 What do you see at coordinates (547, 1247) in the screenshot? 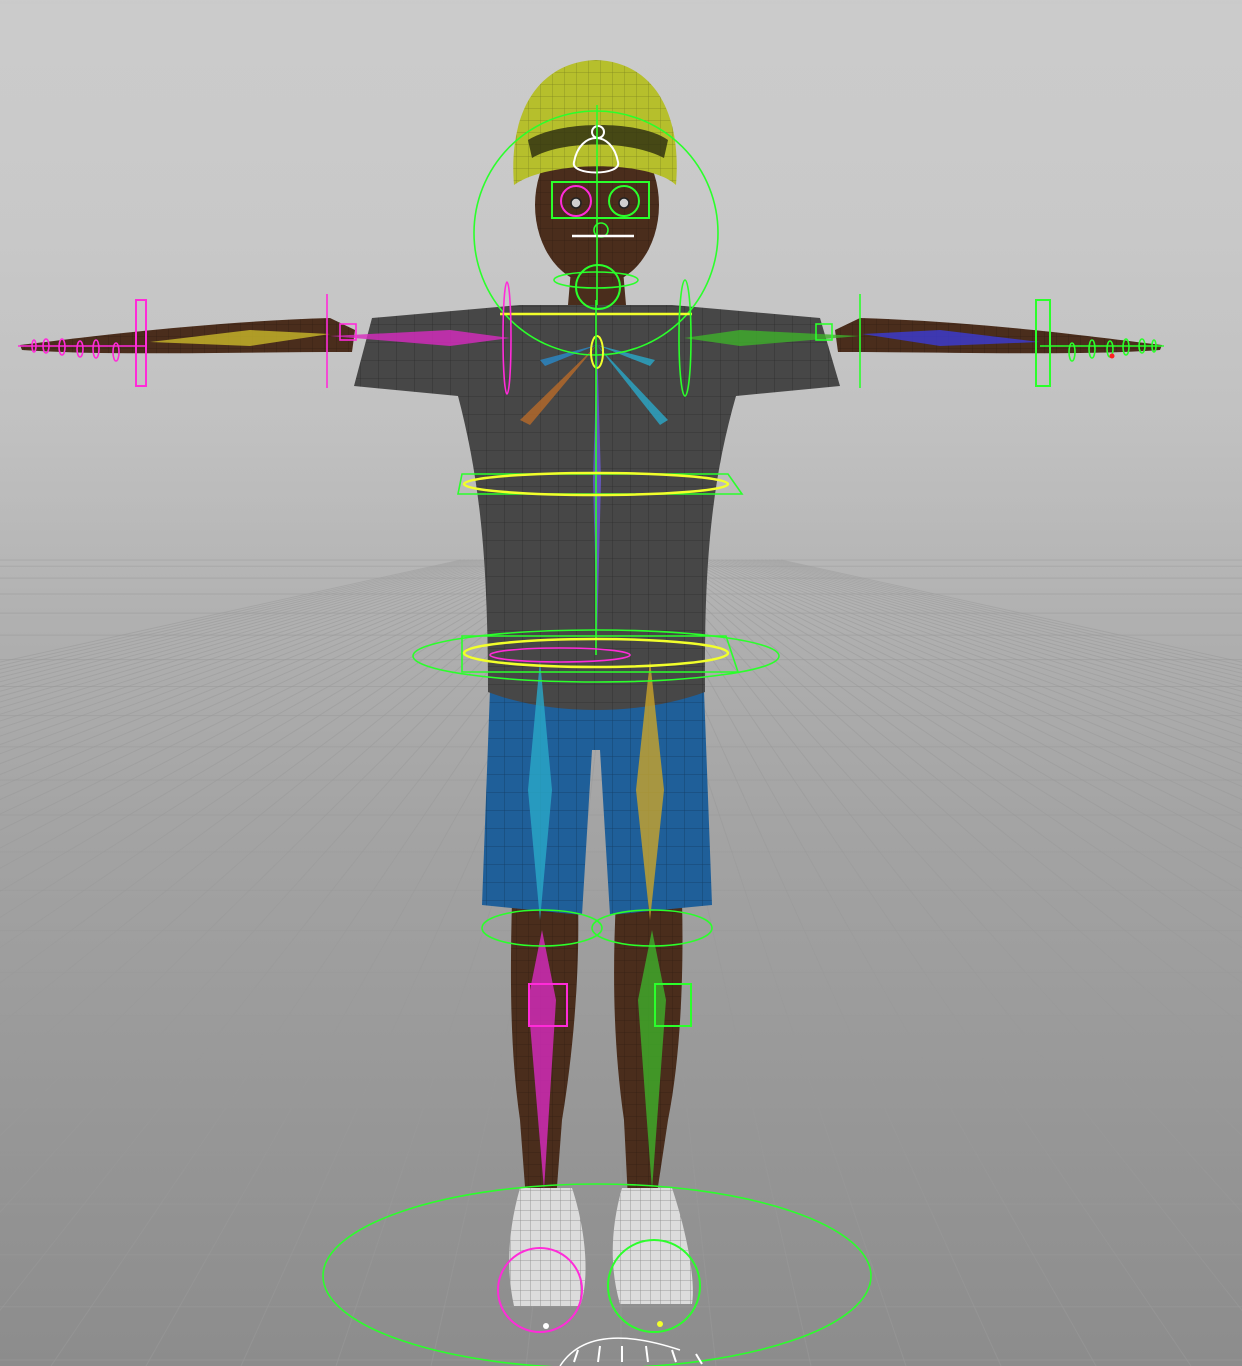
I see `left-shoe-wire` at bounding box center [547, 1247].